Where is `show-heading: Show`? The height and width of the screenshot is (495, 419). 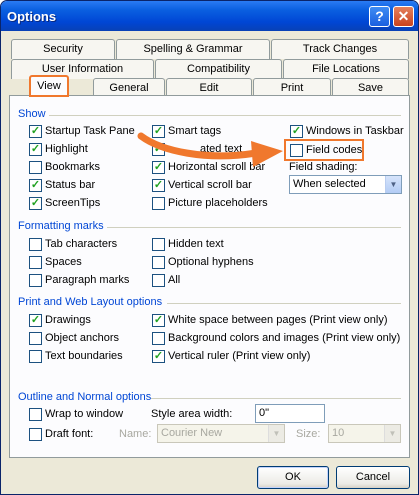
show-heading: Show is located at coordinates (32, 114).